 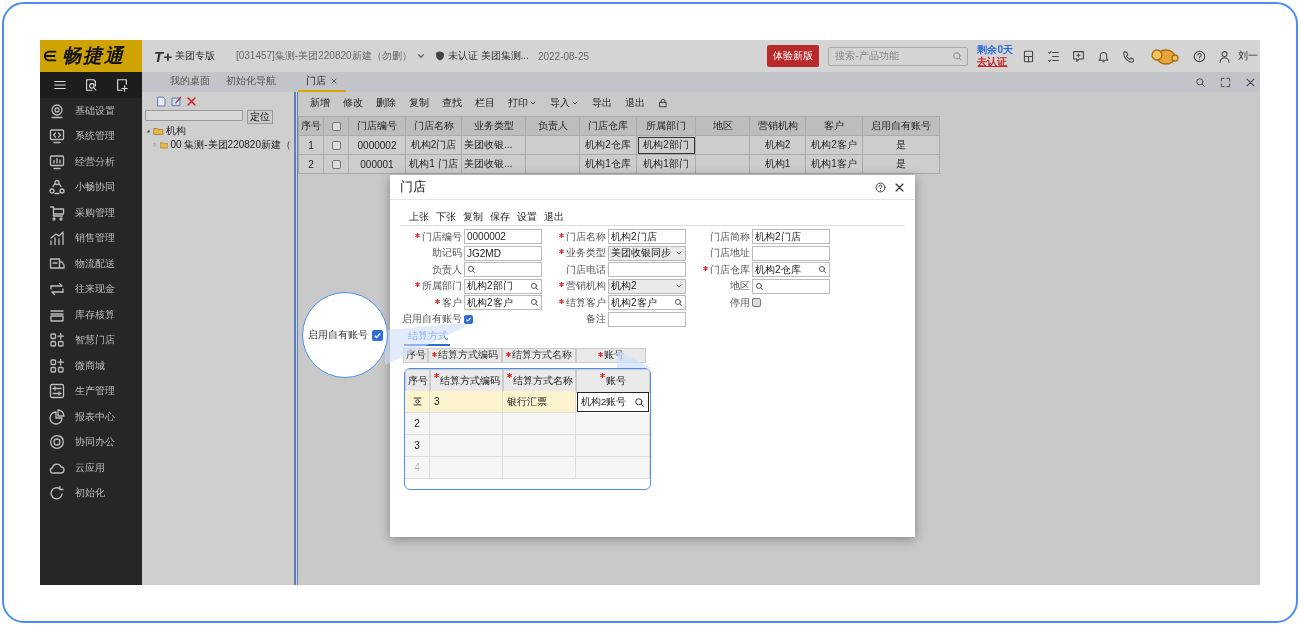 I want to click on new-document-icon, so click(x=161, y=101).